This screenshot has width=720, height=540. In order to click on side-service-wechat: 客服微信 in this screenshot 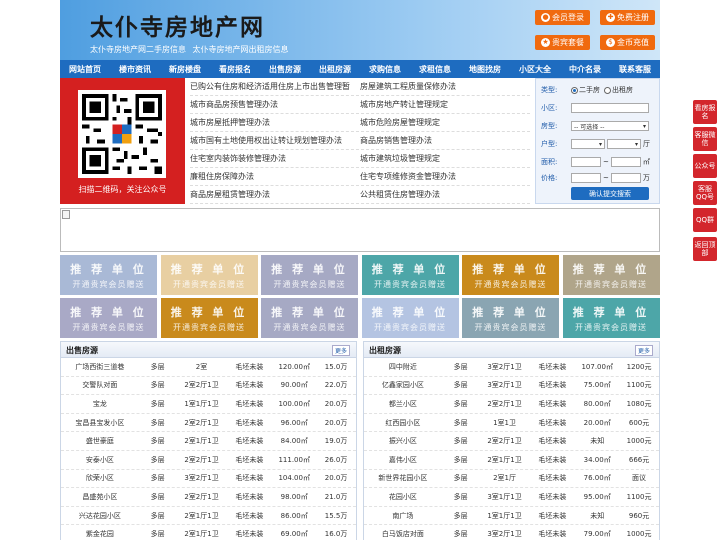, I will do `click(705, 139)`.